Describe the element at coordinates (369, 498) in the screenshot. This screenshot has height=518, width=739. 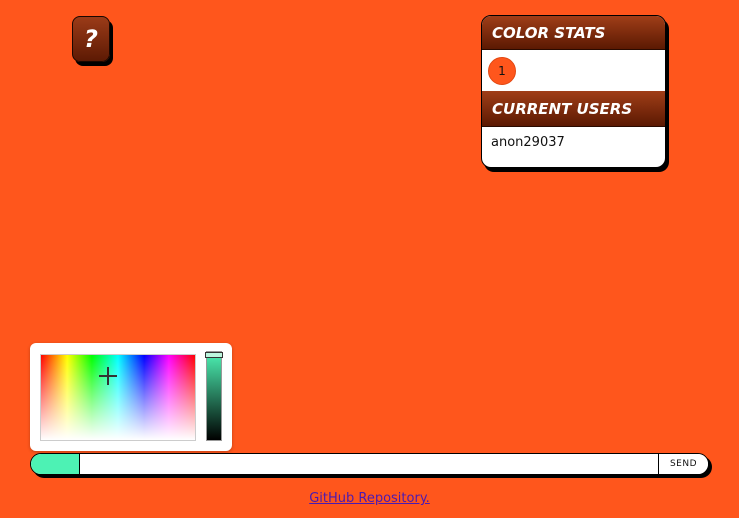
I see `github-link: GitHub Repository.` at that location.